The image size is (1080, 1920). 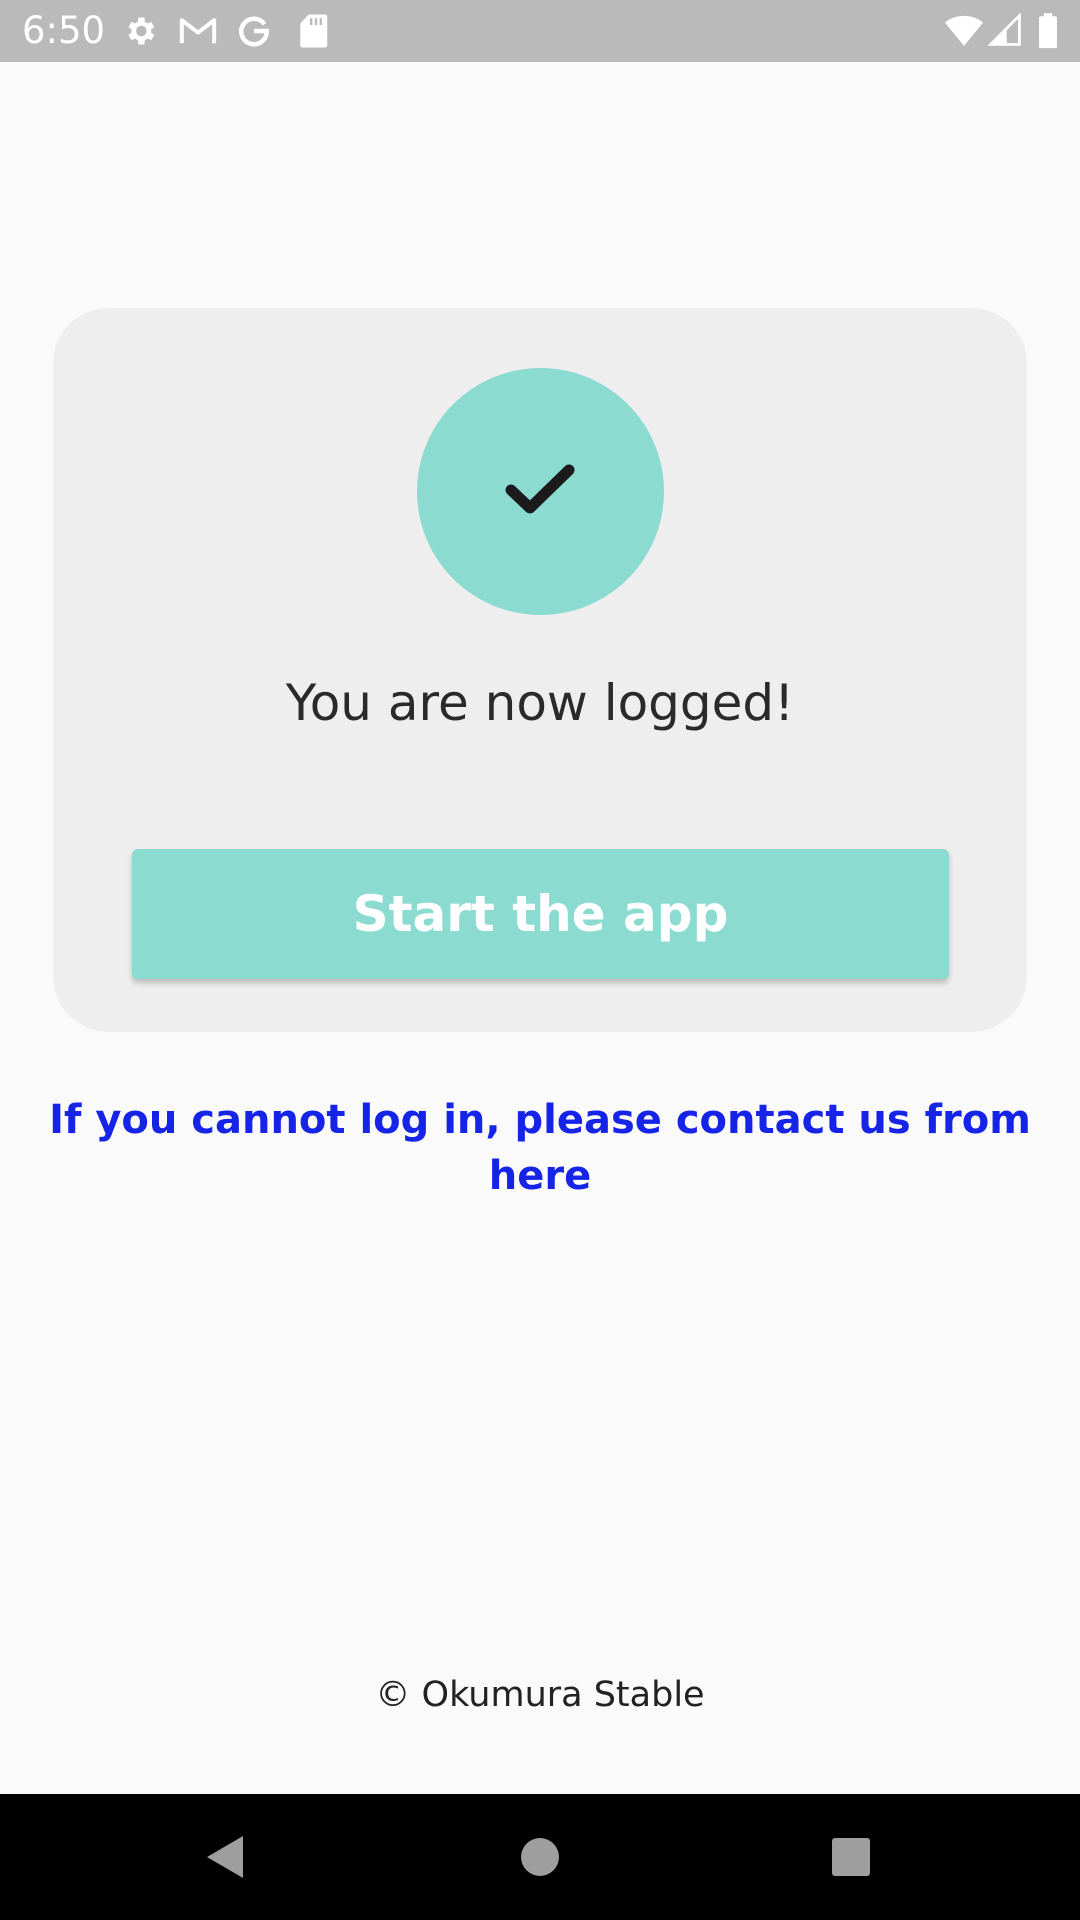 What do you see at coordinates (1048, 33) in the screenshot?
I see `battery-icon` at bounding box center [1048, 33].